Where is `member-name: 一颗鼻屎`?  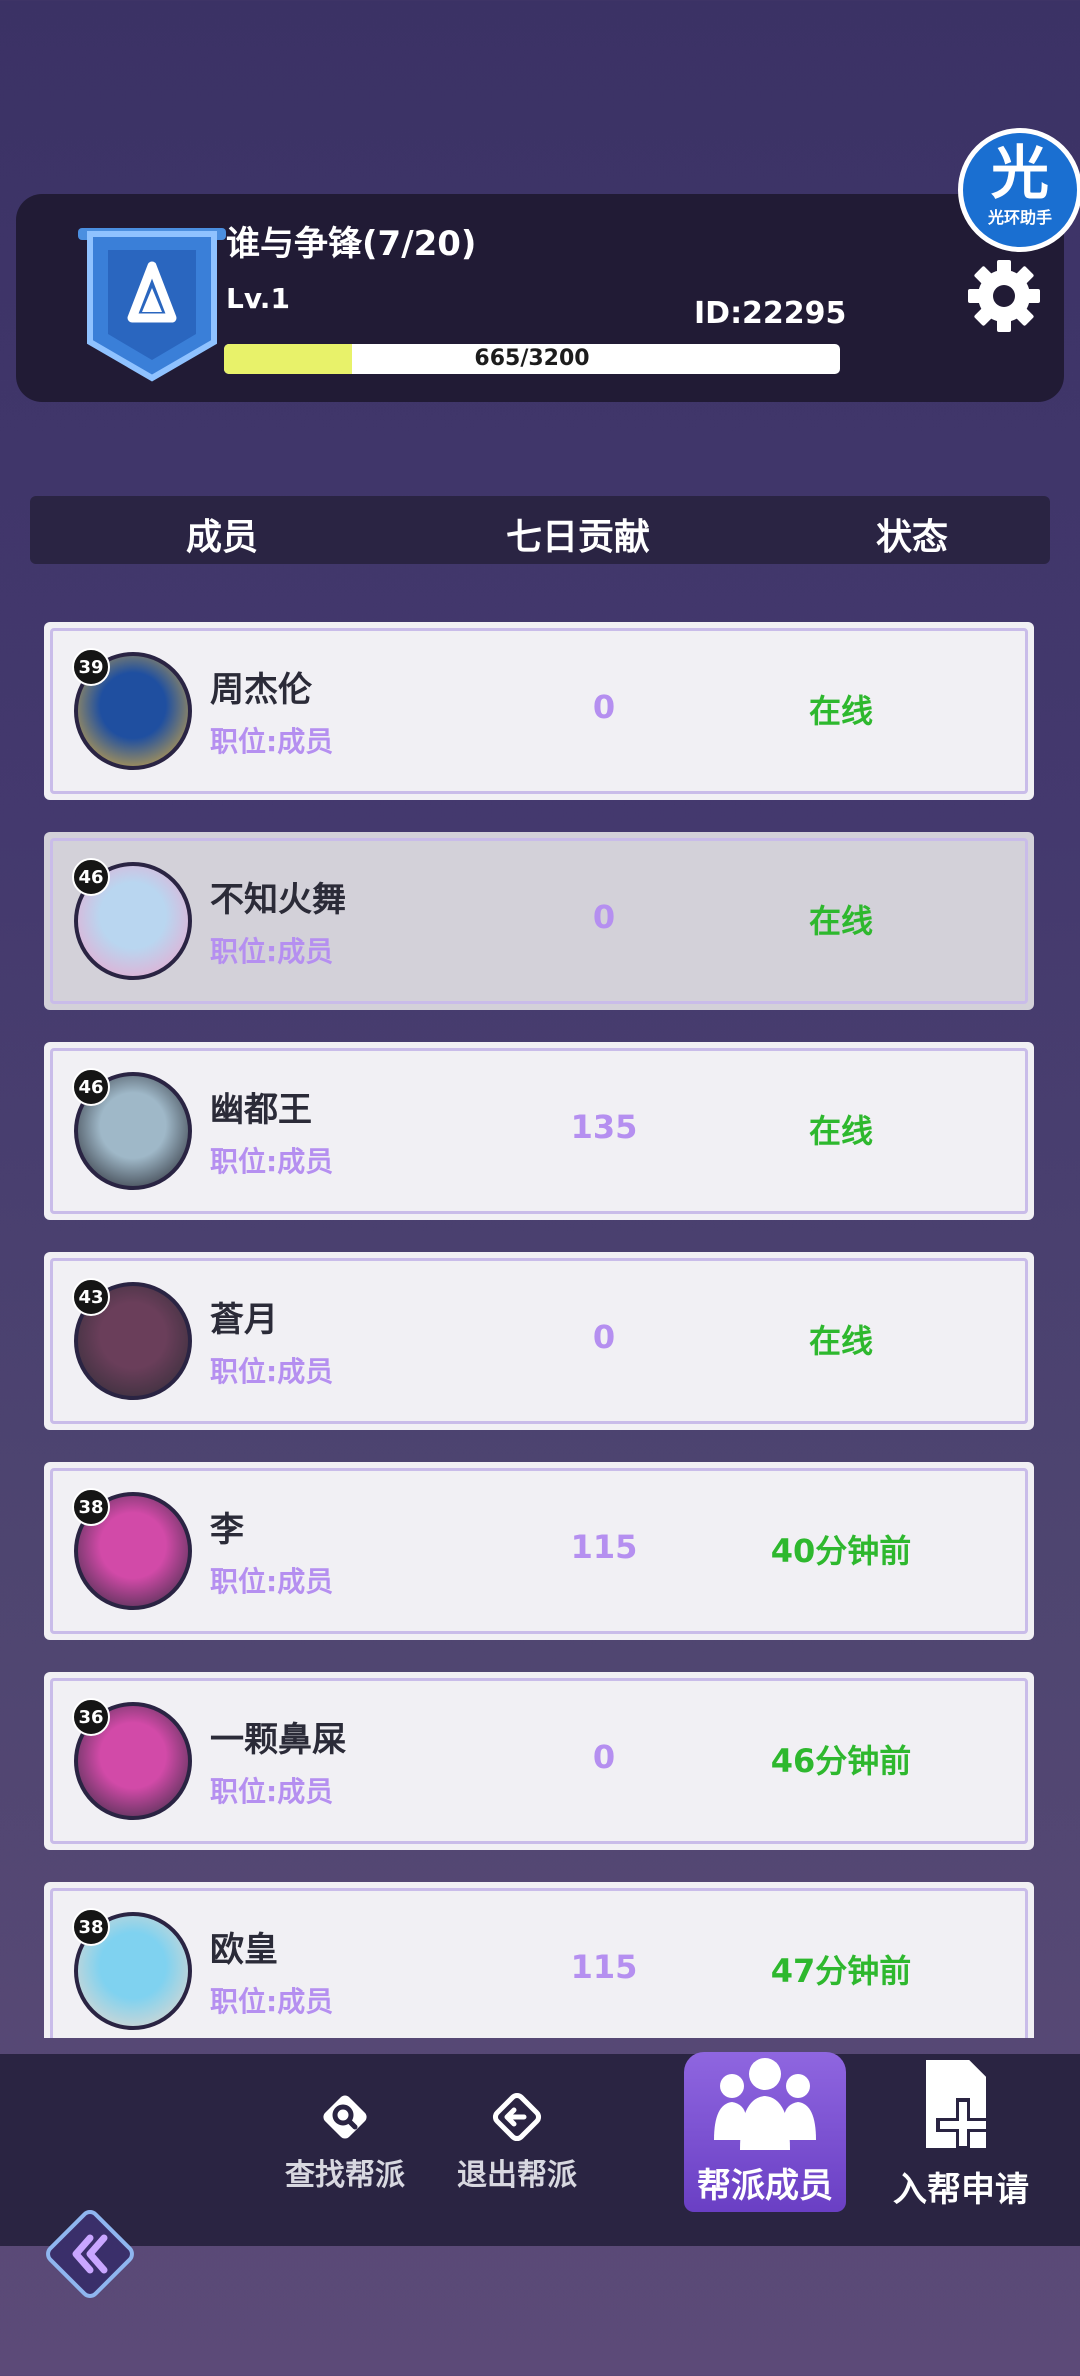 member-name: 一颗鼻屎 is located at coordinates (278, 1740).